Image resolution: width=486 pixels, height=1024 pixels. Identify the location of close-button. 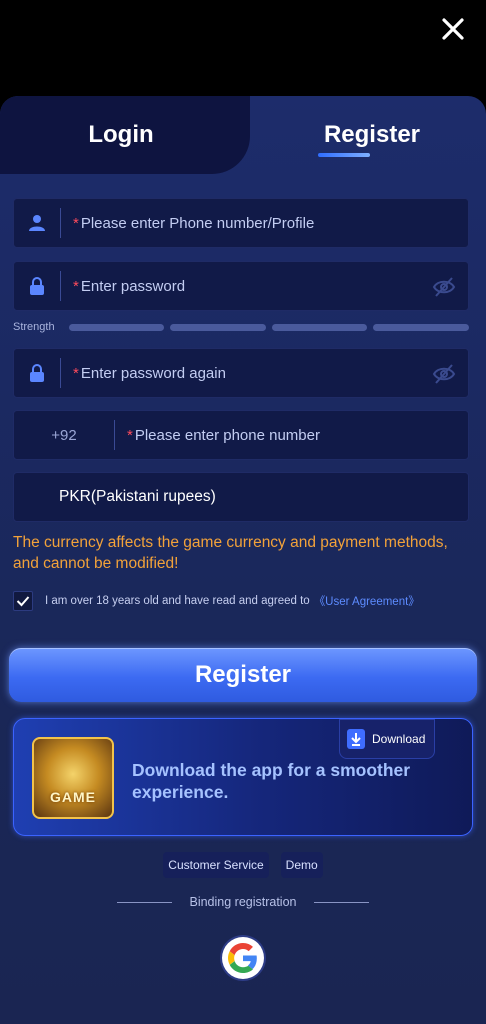
(453, 29).